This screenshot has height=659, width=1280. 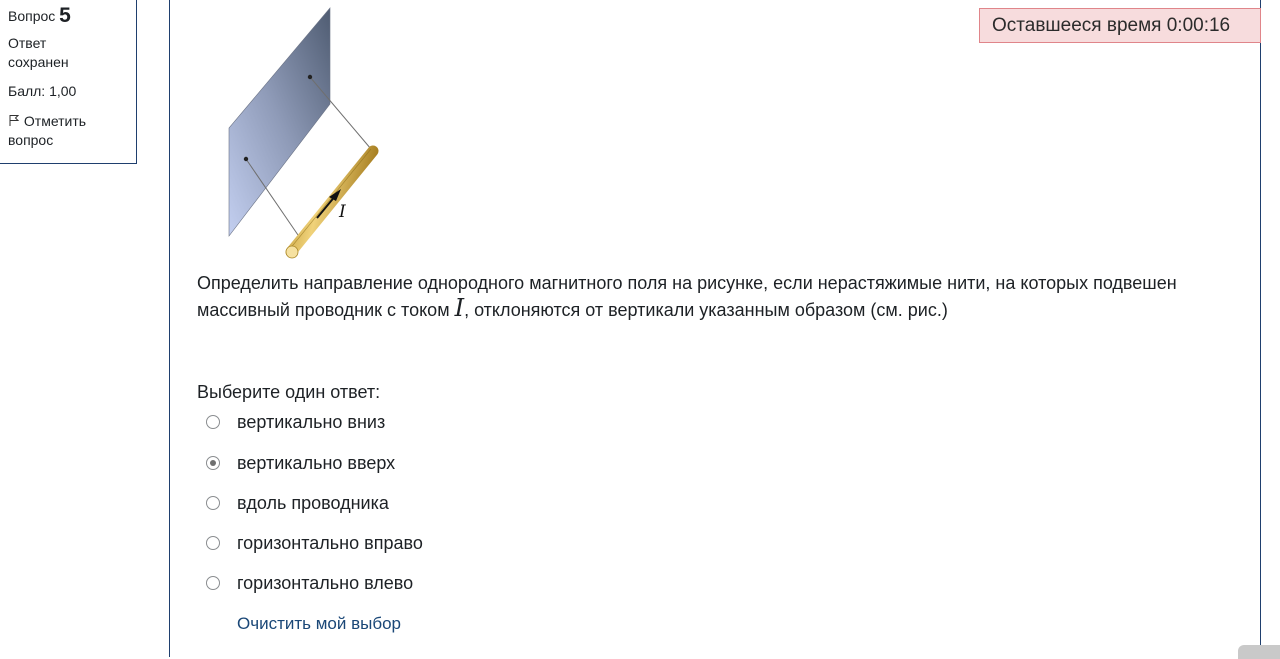 What do you see at coordinates (47, 130) in the screenshot?
I see `flag-question-label: Отметить вопрос` at bounding box center [47, 130].